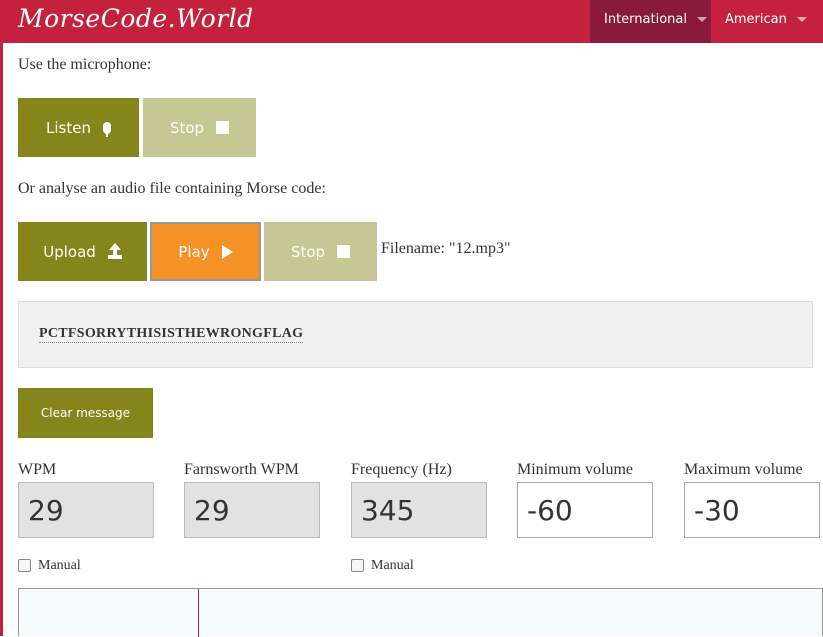  I want to click on max-volume-label: Maximum volume, so click(743, 469).